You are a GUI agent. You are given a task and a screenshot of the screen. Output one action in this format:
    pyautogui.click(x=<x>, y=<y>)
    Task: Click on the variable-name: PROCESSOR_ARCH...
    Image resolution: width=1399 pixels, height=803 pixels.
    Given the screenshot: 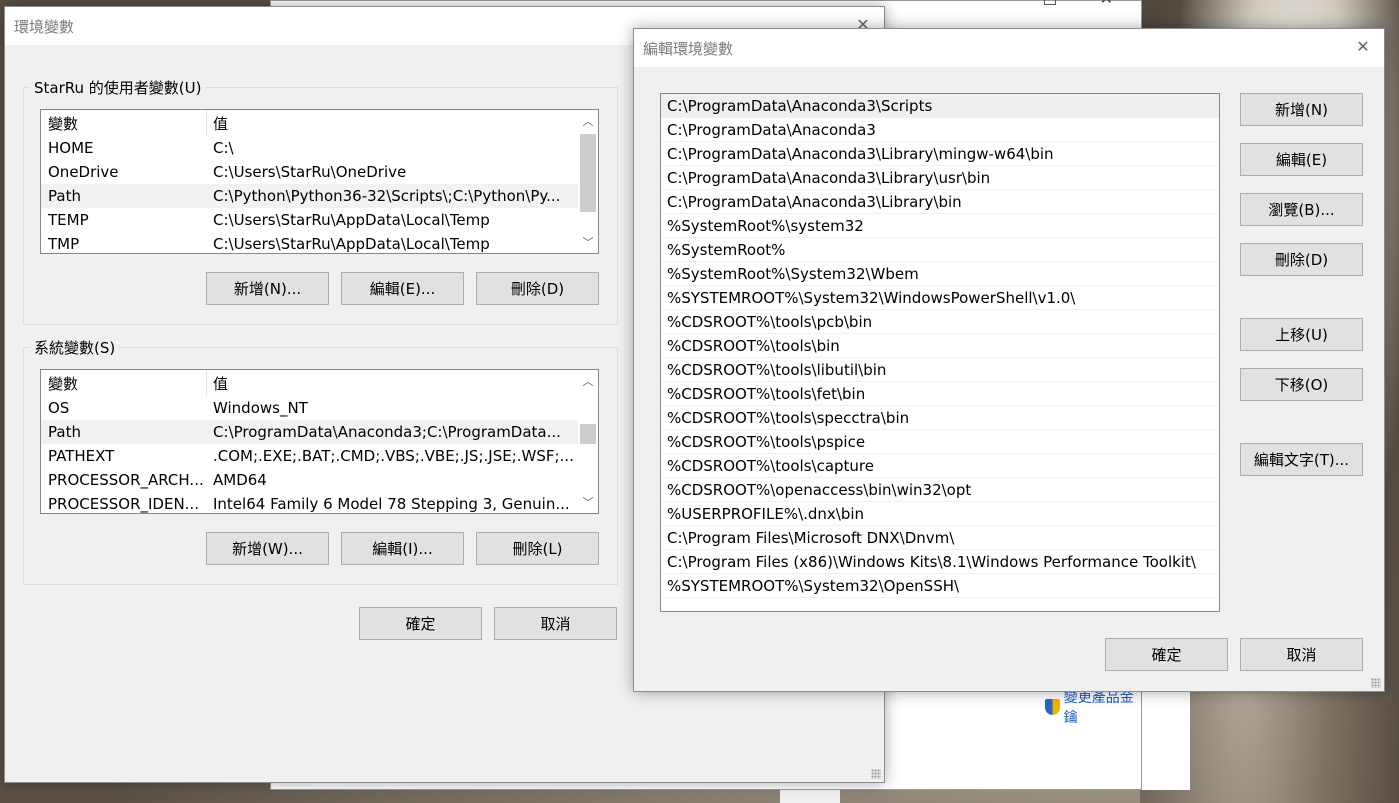 What is the action you would take?
    pyautogui.click(x=126, y=480)
    